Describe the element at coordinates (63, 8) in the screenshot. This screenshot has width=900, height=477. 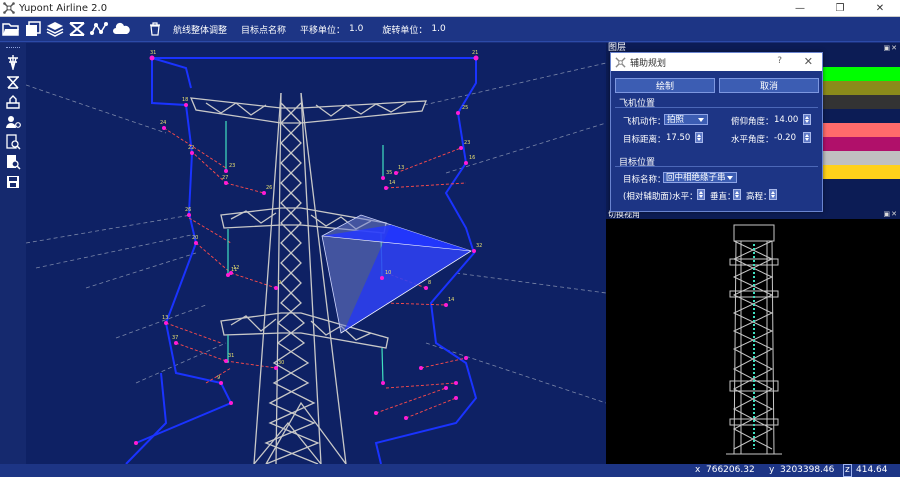
I see `window-title: Yupont Airline 2.0` at that location.